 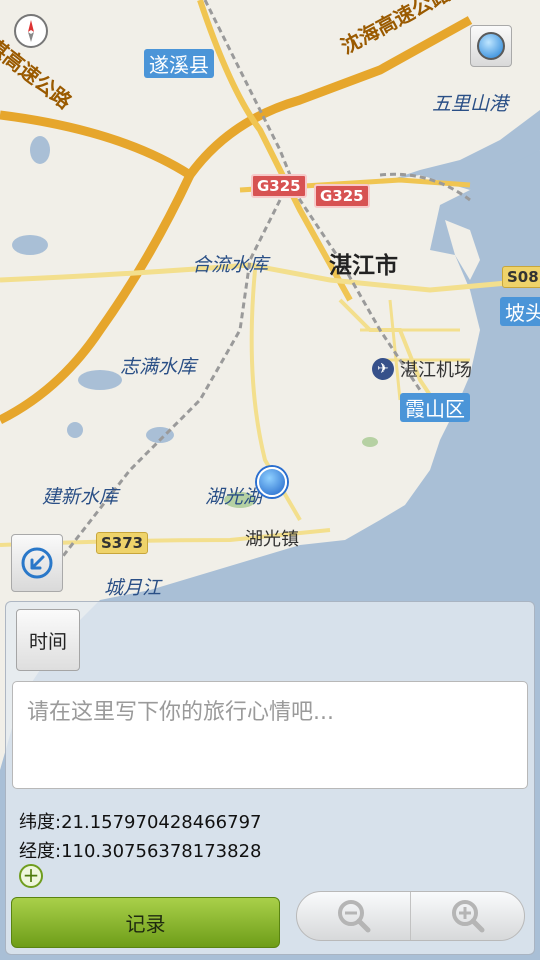 What do you see at coordinates (272, 539) in the screenshot?
I see `map-label-huguang-town: 湖光镇` at bounding box center [272, 539].